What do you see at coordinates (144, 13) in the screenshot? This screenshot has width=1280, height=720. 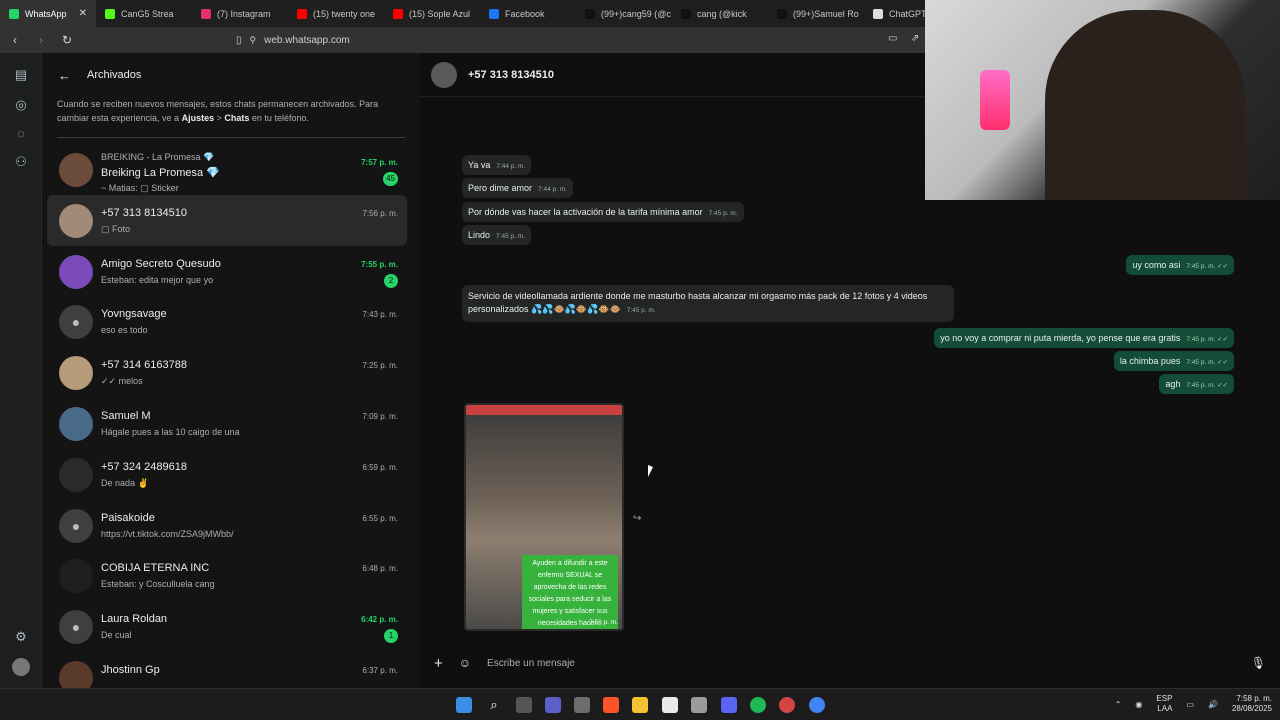 I see `browser-tab: CanG5 Strea` at bounding box center [144, 13].